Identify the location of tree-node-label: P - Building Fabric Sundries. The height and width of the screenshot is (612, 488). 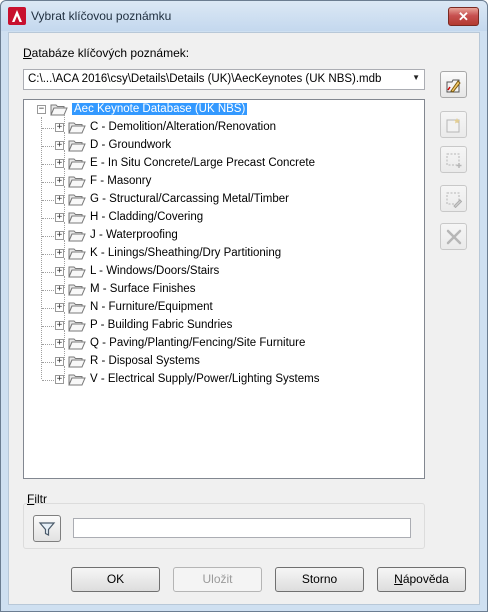
(161, 325).